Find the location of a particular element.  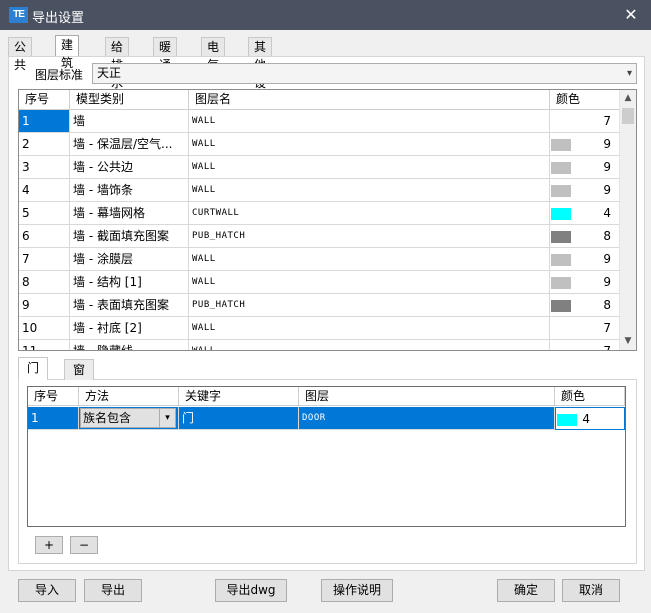

close-icon: ✕ is located at coordinates (631, 15).